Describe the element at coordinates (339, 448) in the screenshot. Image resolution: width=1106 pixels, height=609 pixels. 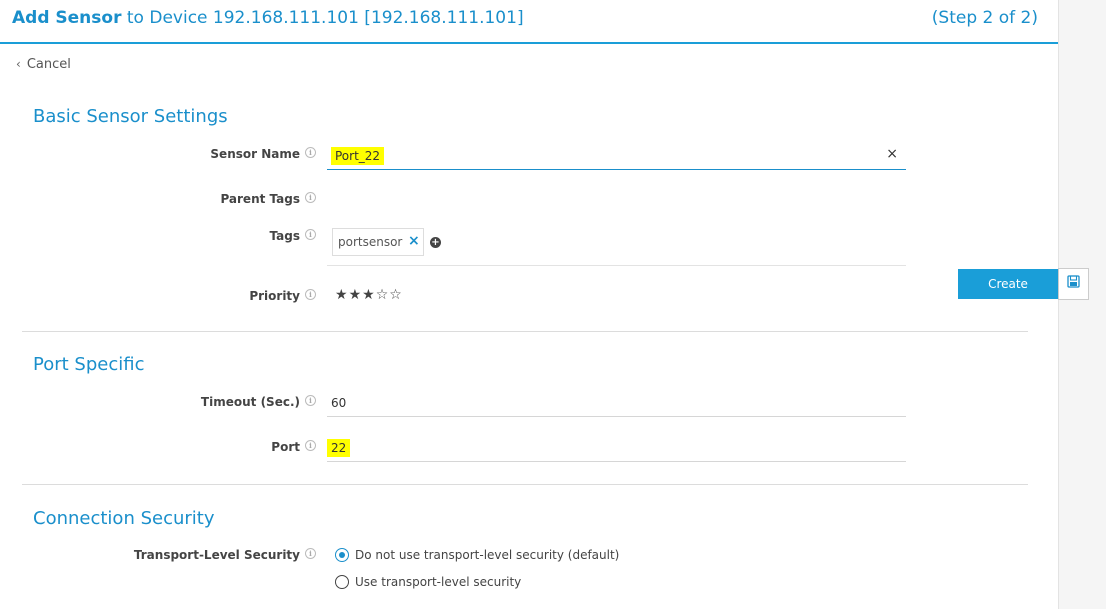
I see `port-value: 22` at that location.